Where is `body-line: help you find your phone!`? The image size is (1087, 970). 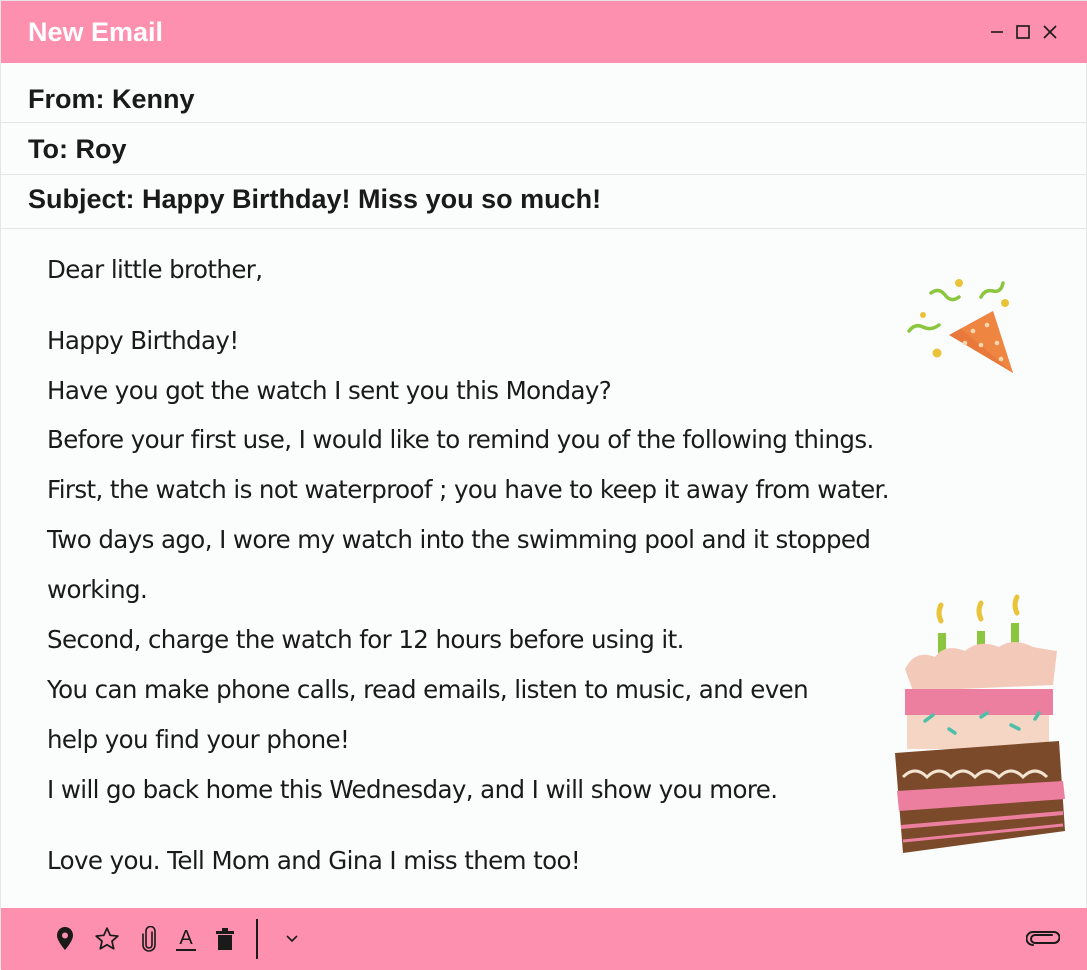 body-line: help you find your phone! is located at coordinates (198, 739).